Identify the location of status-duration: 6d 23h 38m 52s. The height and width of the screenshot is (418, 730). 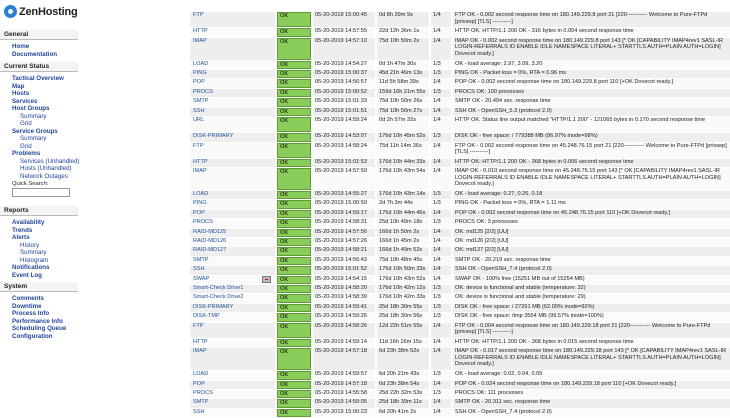
(403, 359).